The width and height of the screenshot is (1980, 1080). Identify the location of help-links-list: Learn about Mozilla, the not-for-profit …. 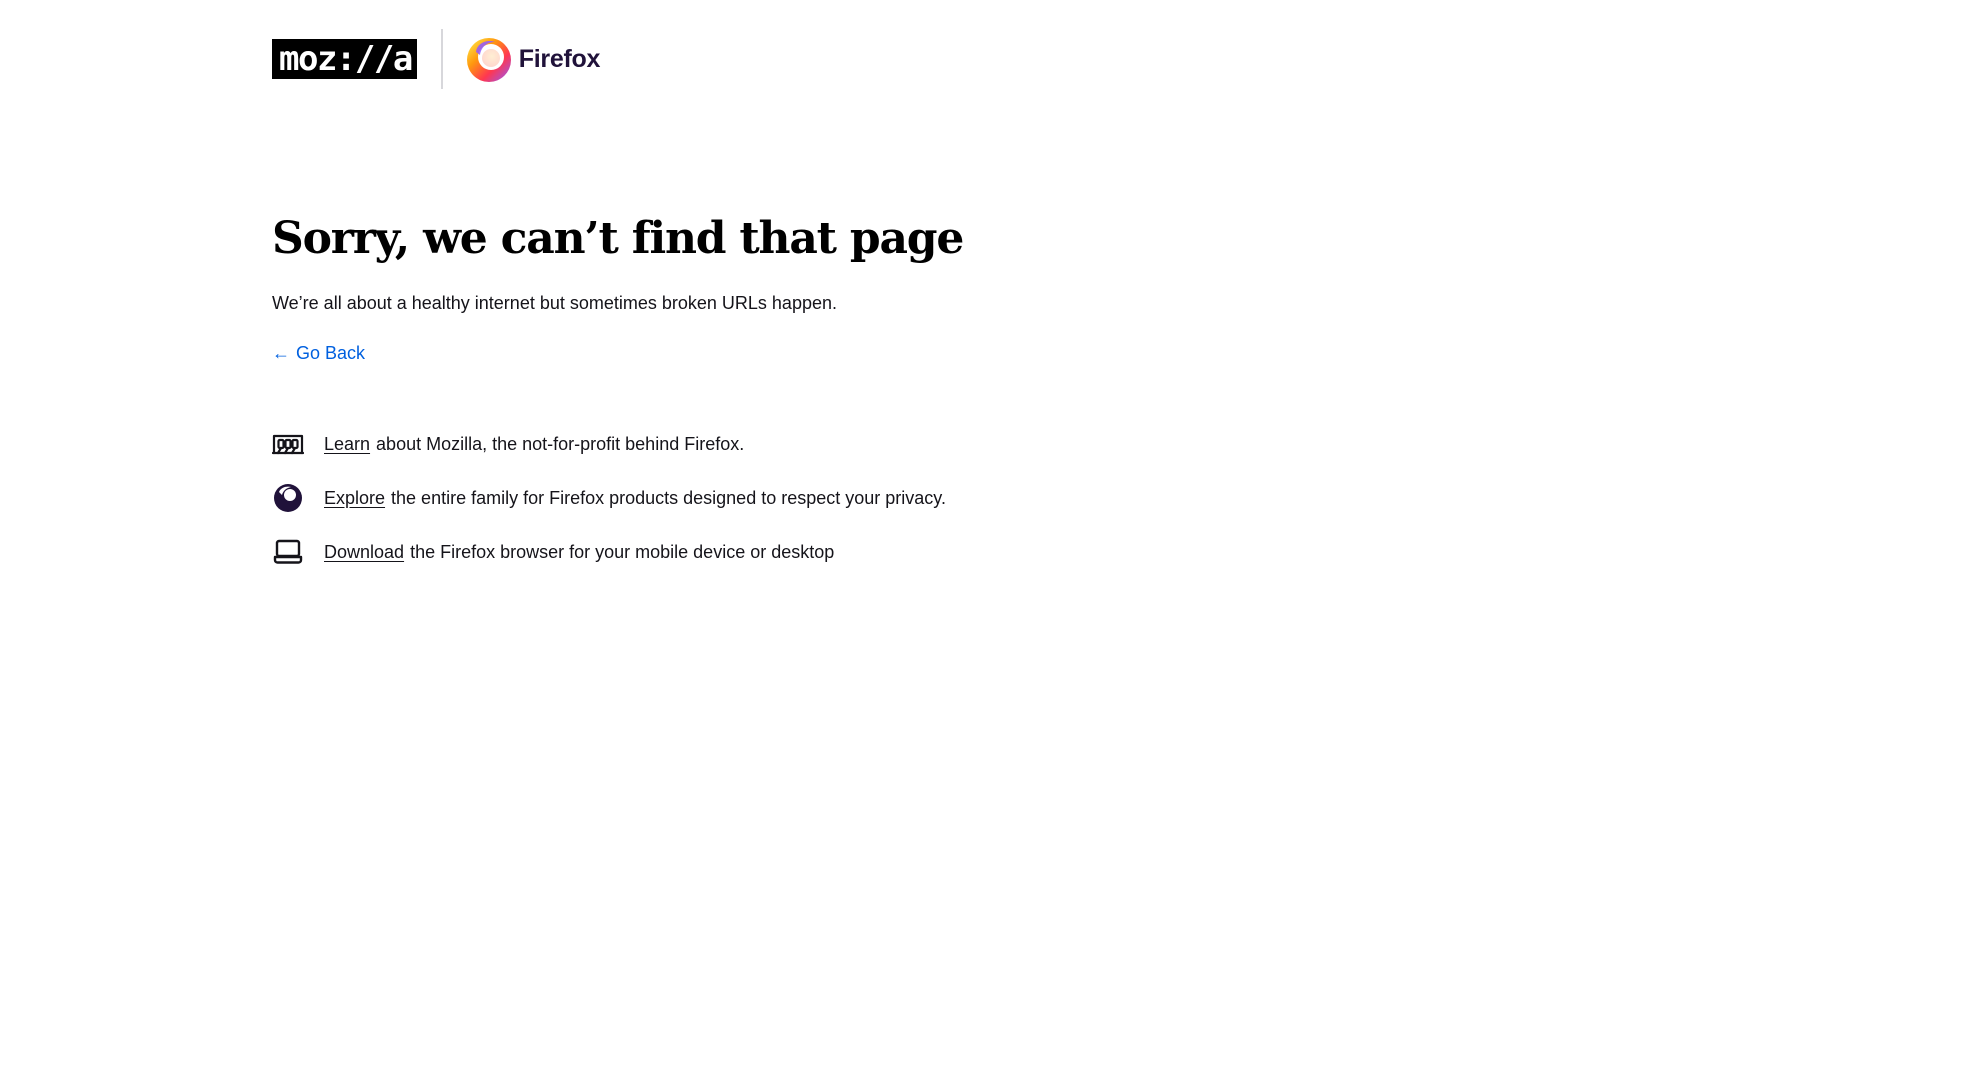
(609, 509).